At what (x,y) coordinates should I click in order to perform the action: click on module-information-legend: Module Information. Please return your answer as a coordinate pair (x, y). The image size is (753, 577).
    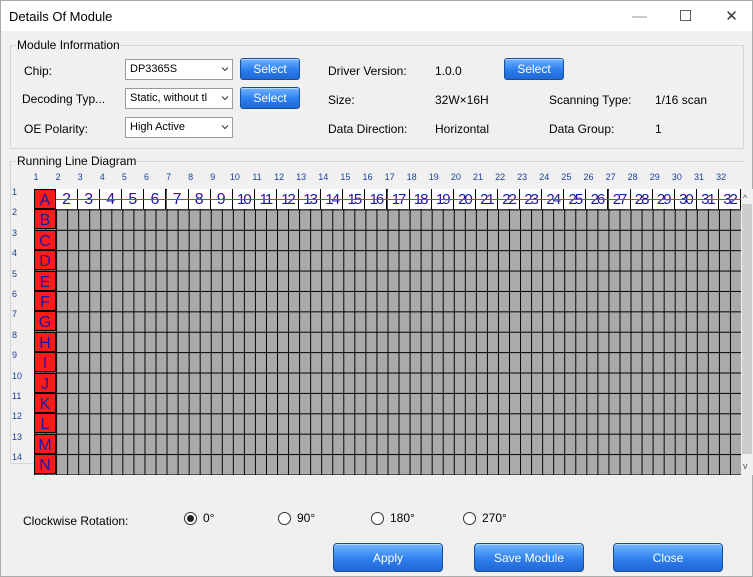
    Looking at the image, I should click on (68, 45).